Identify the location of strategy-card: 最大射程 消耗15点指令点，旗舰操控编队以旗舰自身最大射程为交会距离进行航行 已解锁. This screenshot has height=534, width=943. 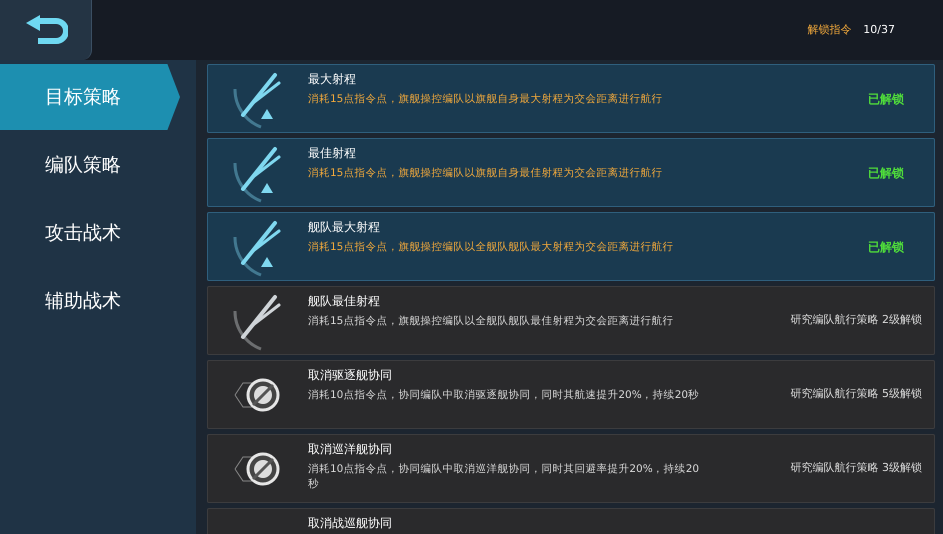
(571, 98).